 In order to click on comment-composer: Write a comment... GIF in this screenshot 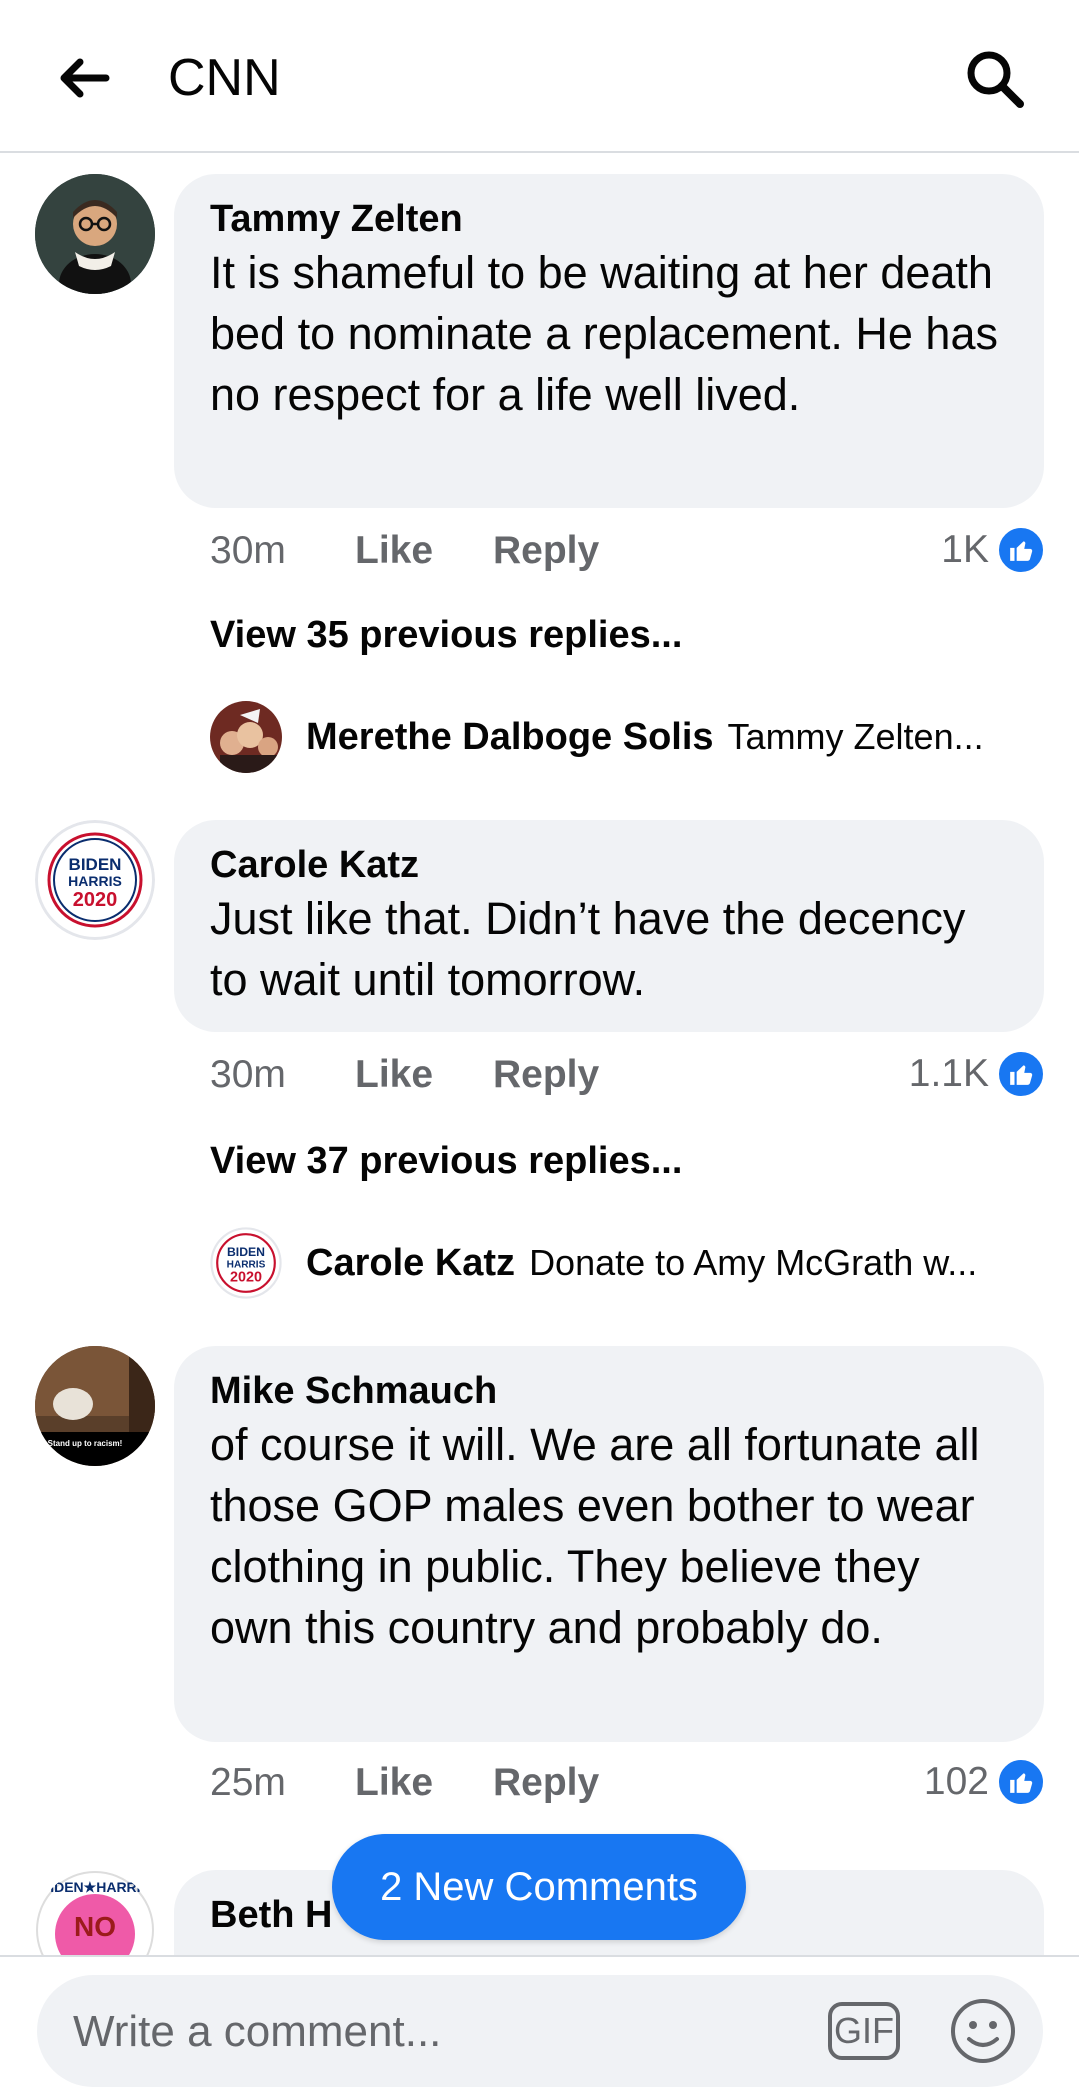, I will do `click(539, 2024)`.